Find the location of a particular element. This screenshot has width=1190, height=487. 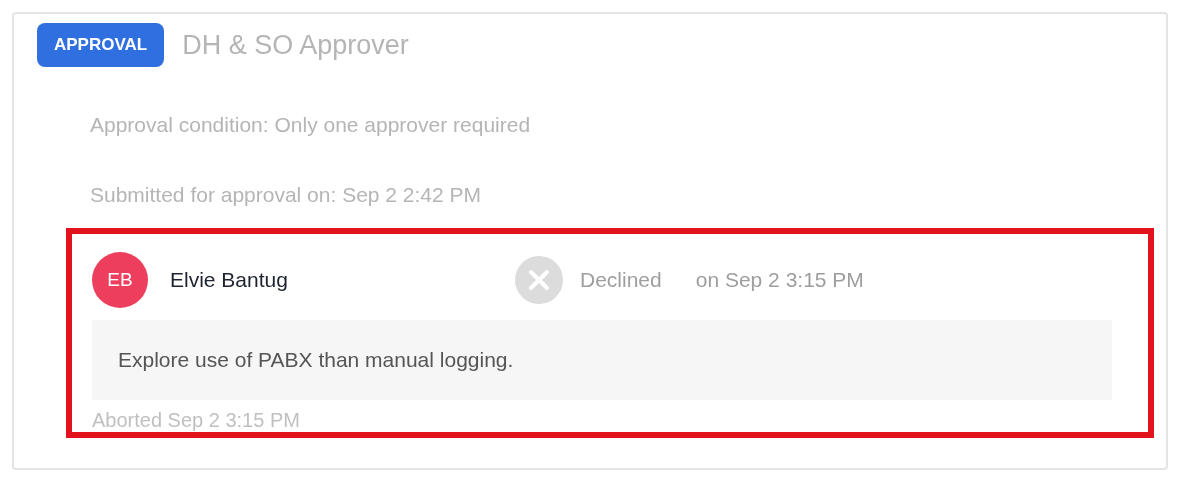

response-time: on Sep 2 3:15 PM is located at coordinates (779, 280).